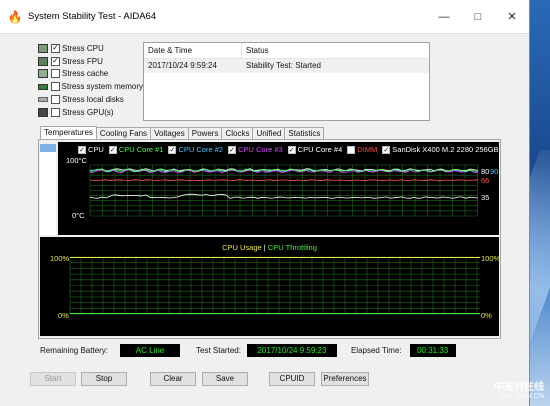  I want to click on scrollbar-thumb, so click(48, 148).